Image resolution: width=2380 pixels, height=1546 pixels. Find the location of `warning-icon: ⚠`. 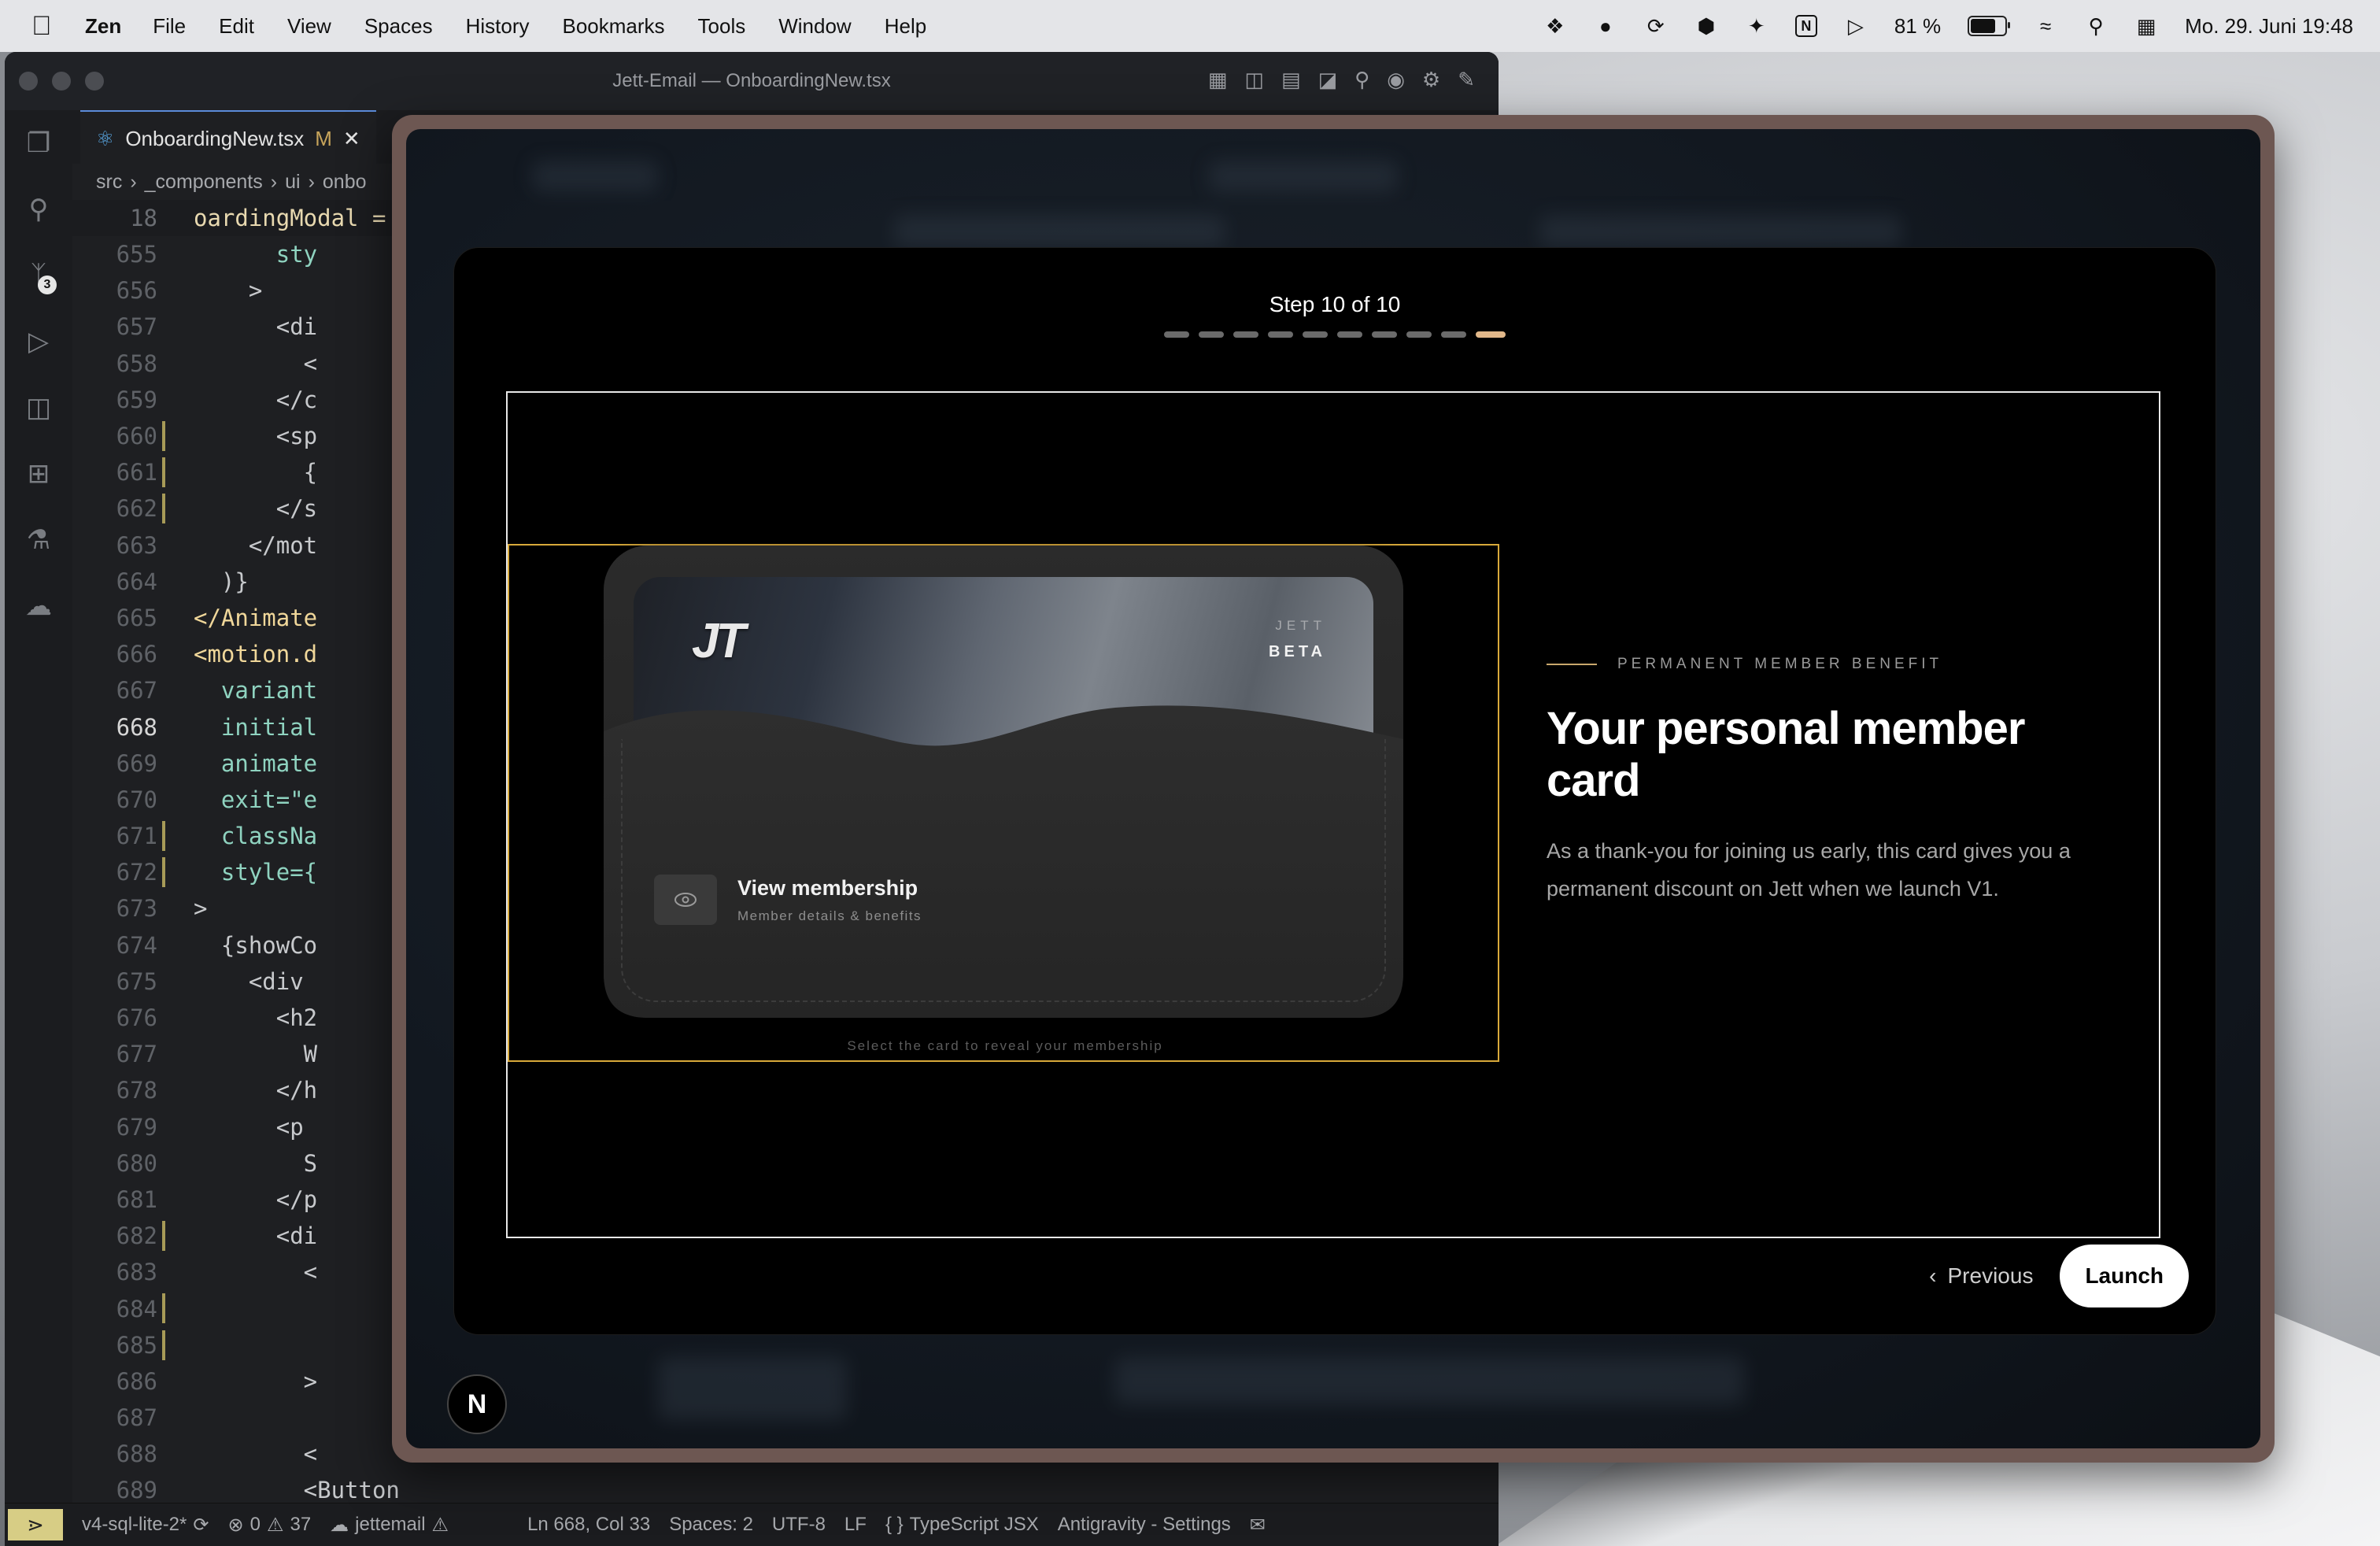

warning-icon: ⚠ is located at coordinates (275, 1525).